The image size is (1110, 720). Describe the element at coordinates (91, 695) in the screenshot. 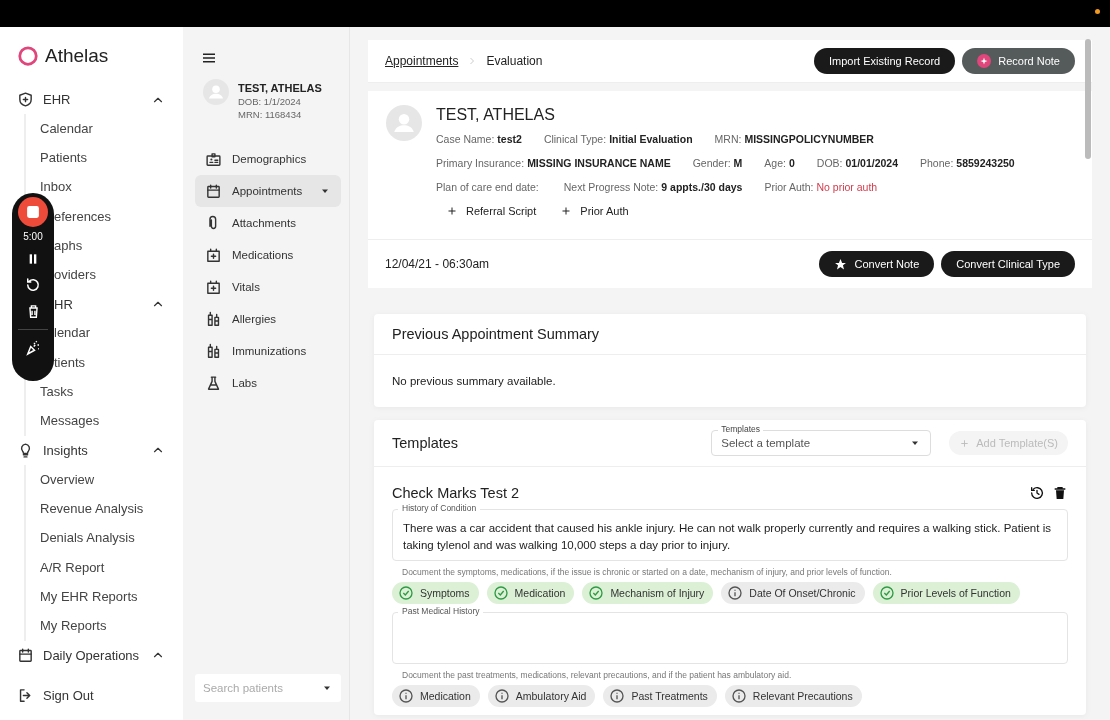

I see `sign-out-link: Sign Out` at that location.